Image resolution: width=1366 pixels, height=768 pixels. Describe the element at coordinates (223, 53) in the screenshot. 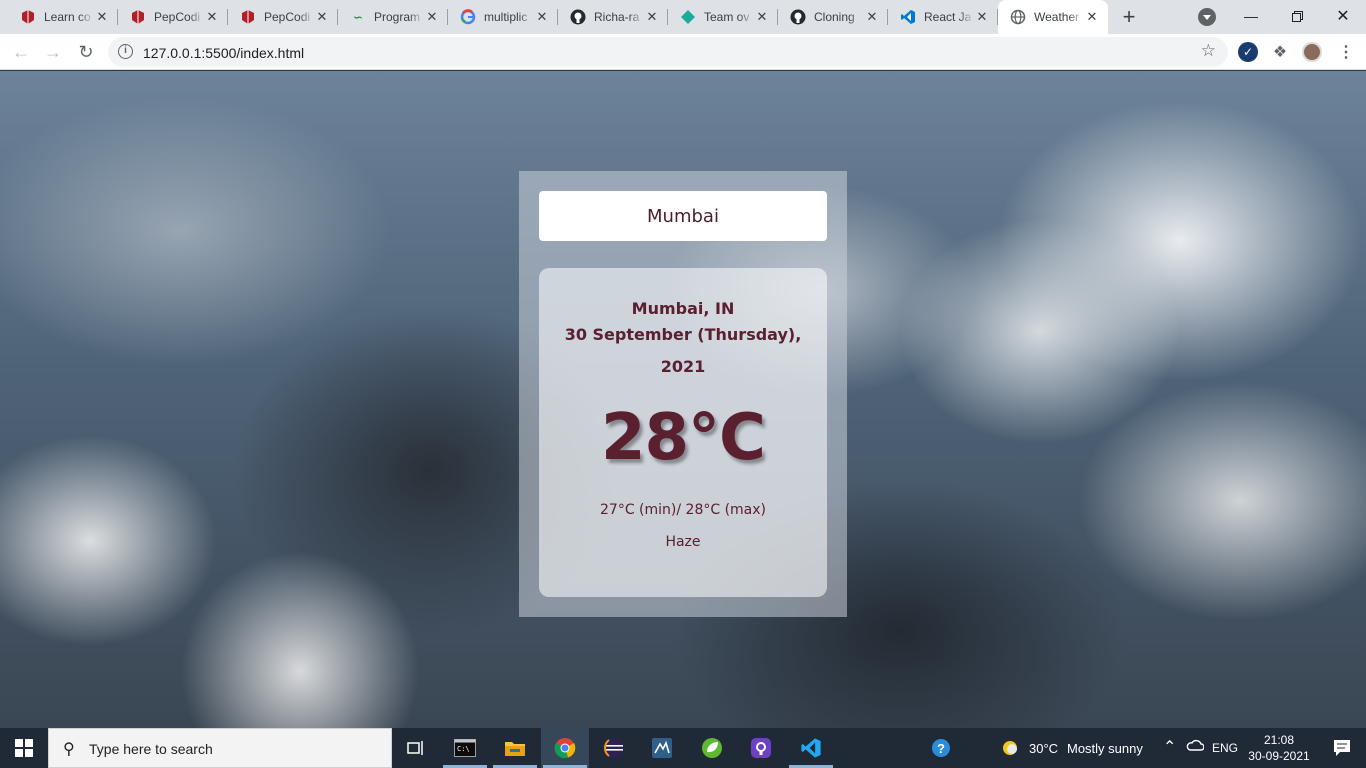

I see `url-text: 127.0.0.1:5500/index.html` at that location.